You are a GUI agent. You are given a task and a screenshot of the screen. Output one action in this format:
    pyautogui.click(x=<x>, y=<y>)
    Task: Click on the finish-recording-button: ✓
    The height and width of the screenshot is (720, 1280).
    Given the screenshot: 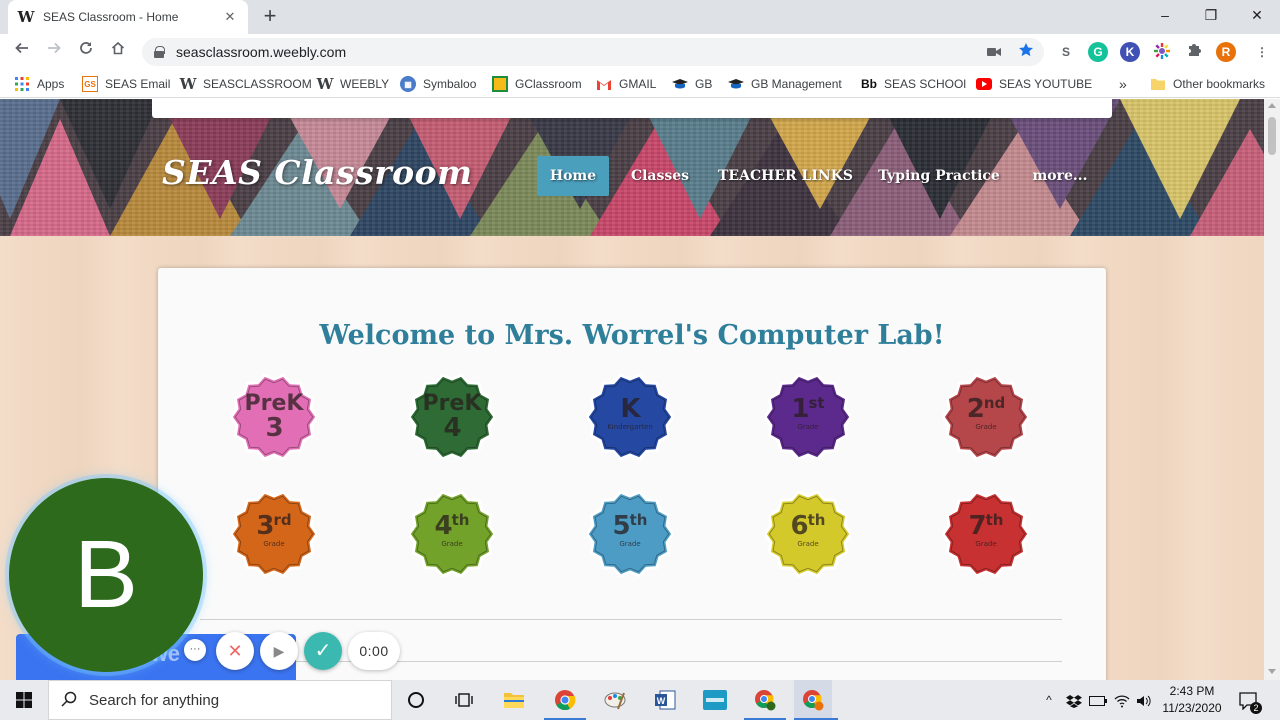 What is the action you would take?
    pyautogui.click(x=323, y=651)
    